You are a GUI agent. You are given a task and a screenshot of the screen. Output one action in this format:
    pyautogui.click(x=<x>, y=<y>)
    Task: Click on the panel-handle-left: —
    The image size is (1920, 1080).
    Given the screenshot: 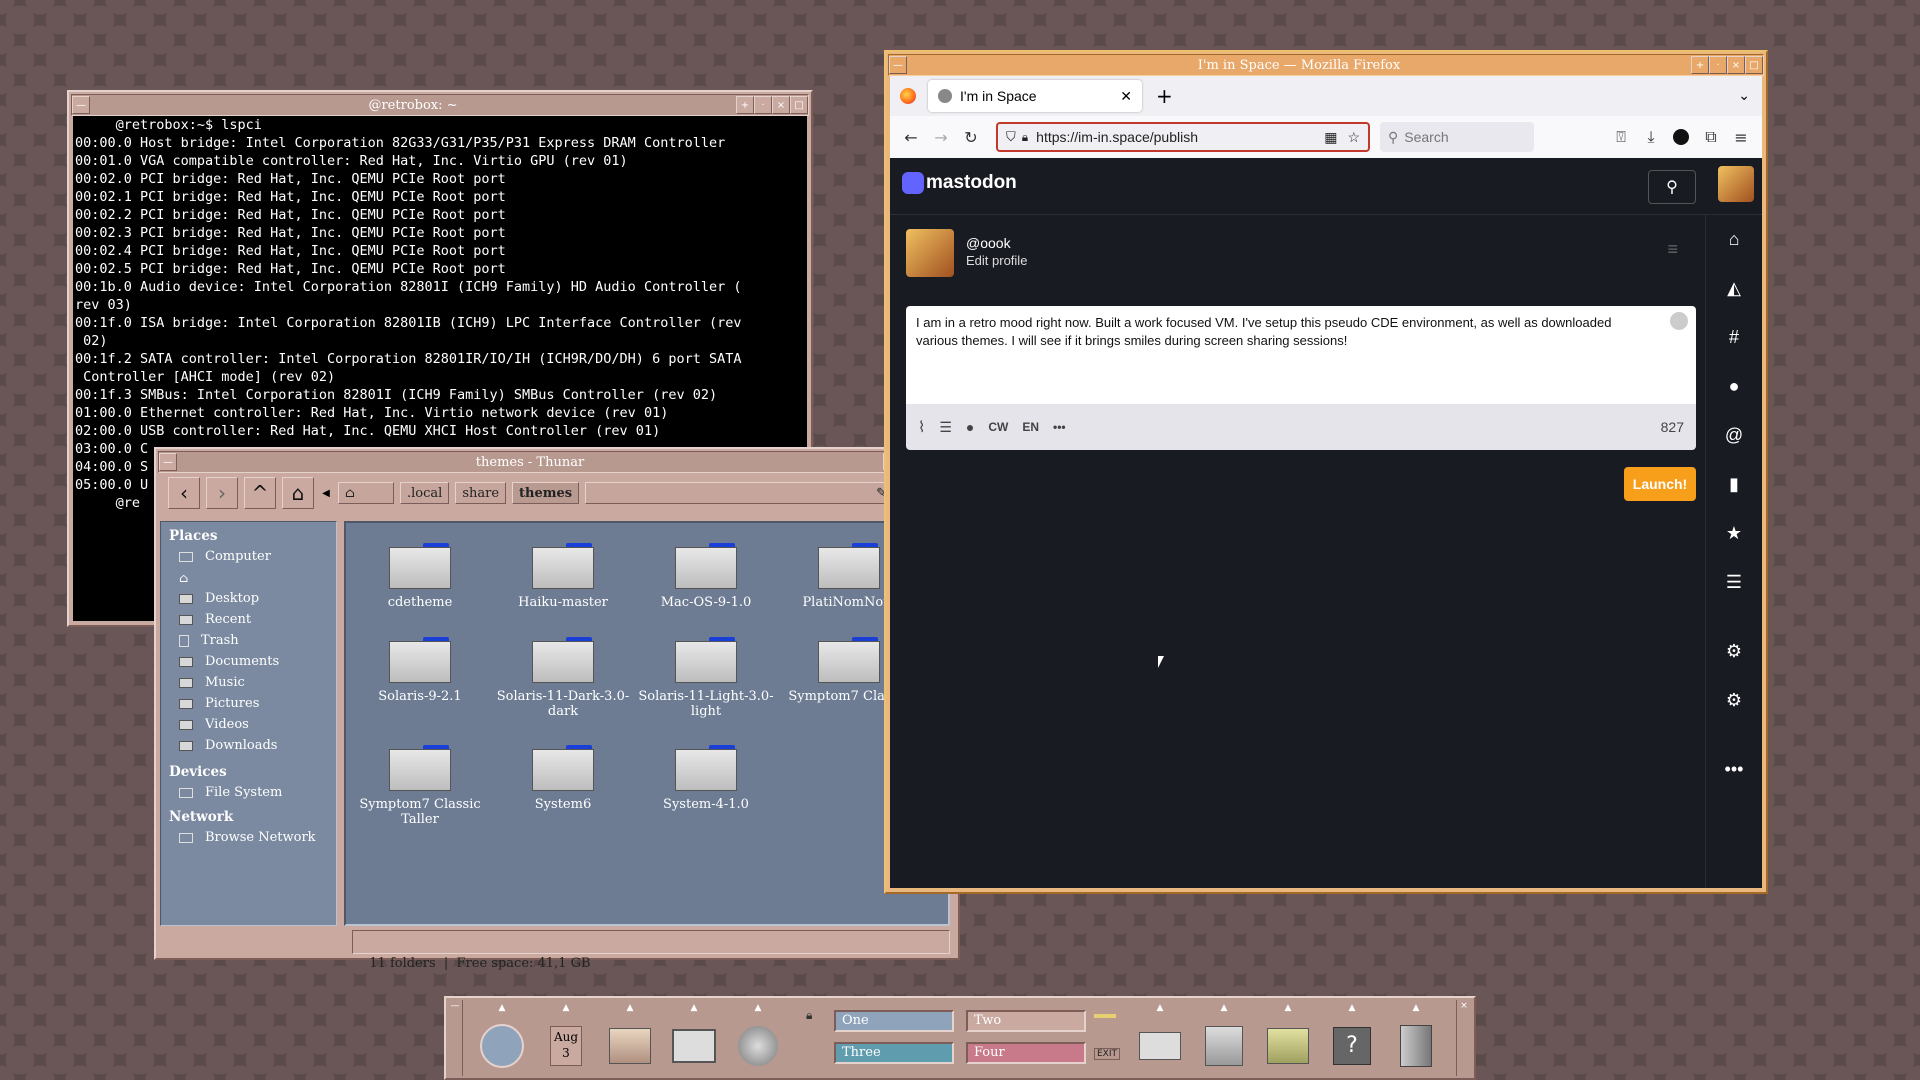 What is the action you would take?
    pyautogui.click(x=455, y=1038)
    